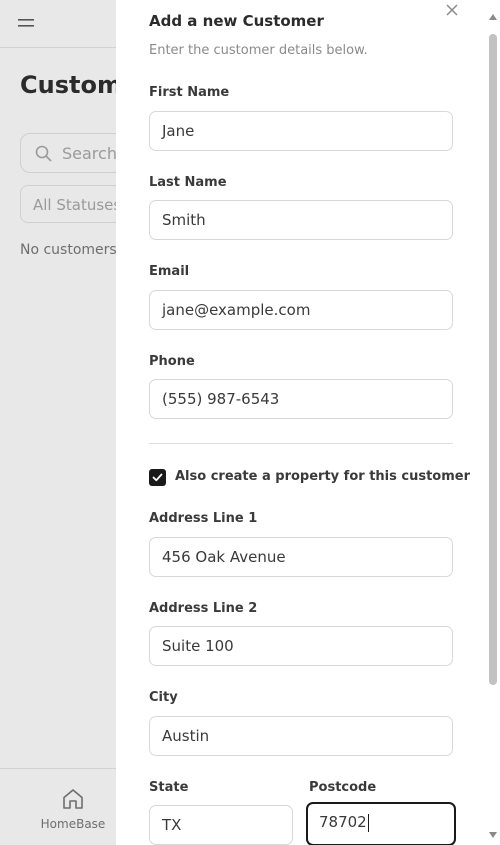 This screenshot has height=845, width=500. I want to click on postcode-value: 78702, so click(343, 822).